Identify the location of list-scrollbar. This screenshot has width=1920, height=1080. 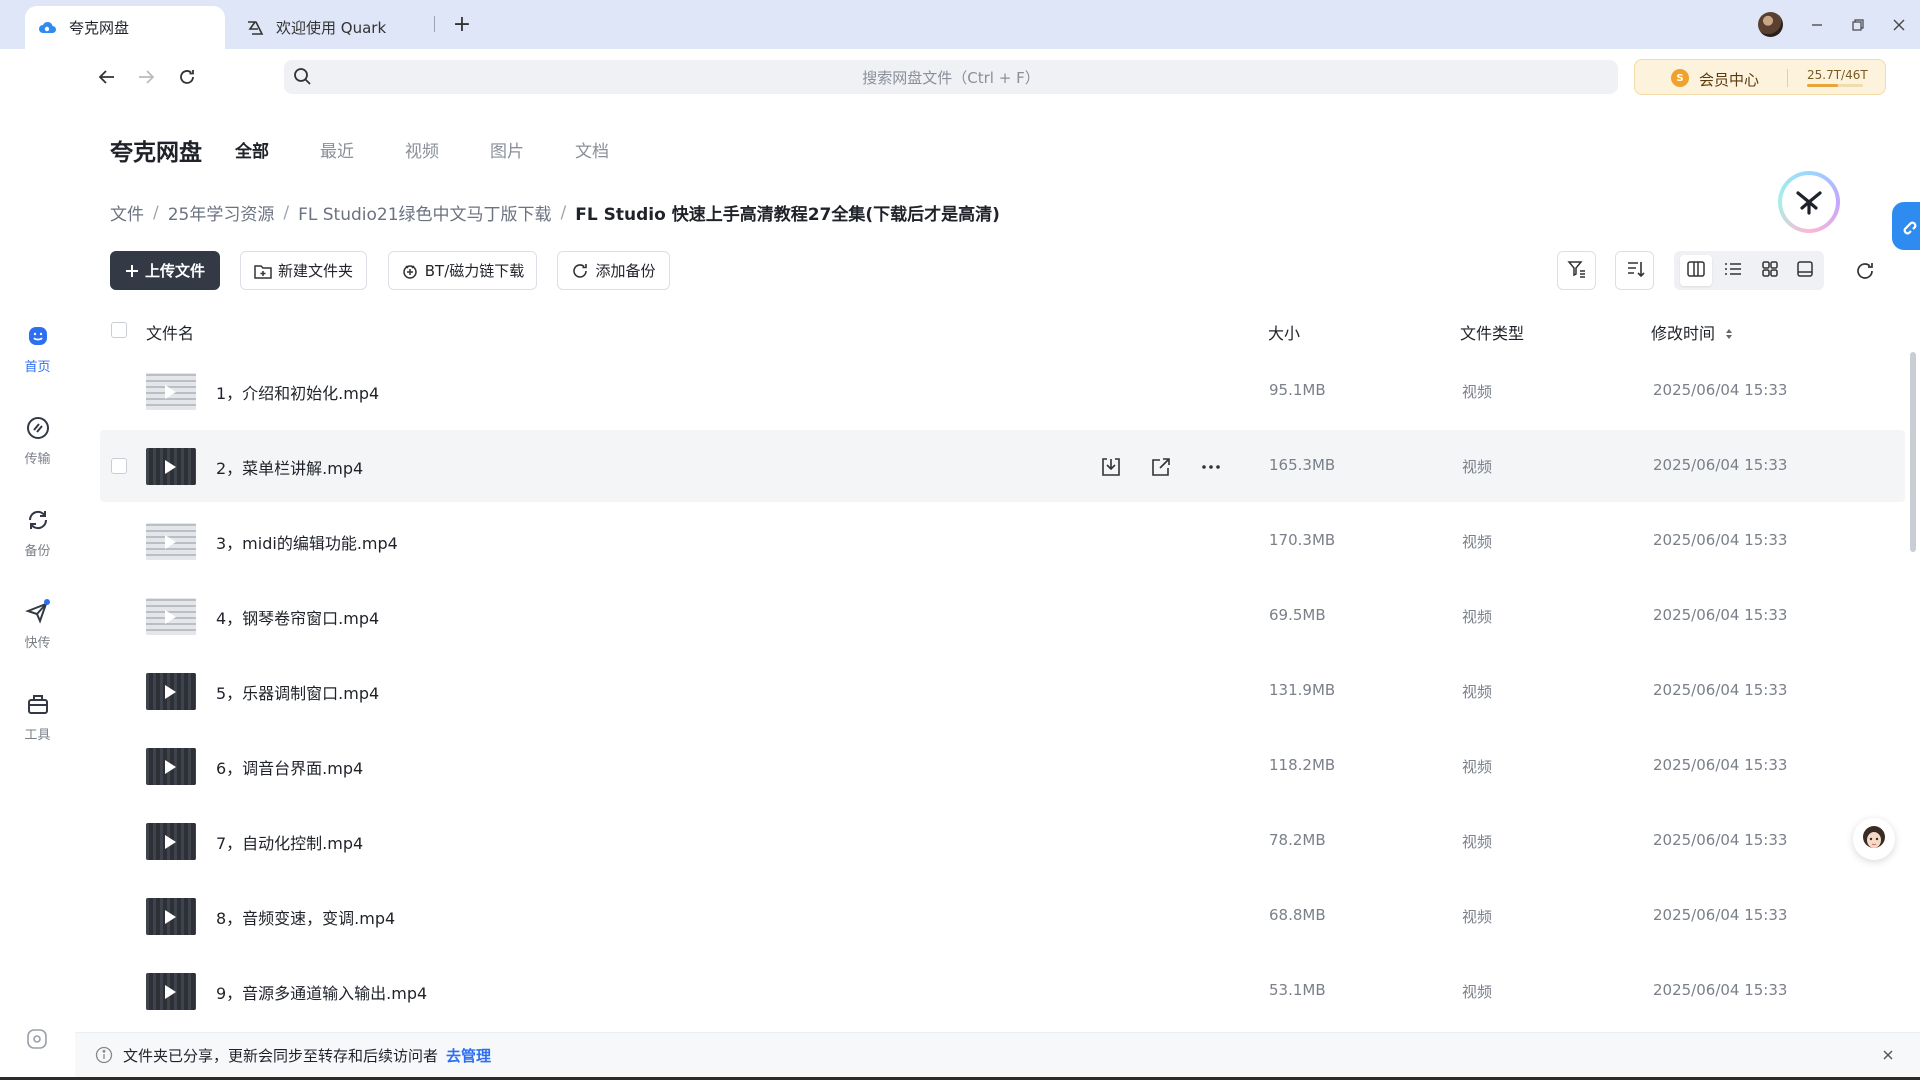
(1913, 452).